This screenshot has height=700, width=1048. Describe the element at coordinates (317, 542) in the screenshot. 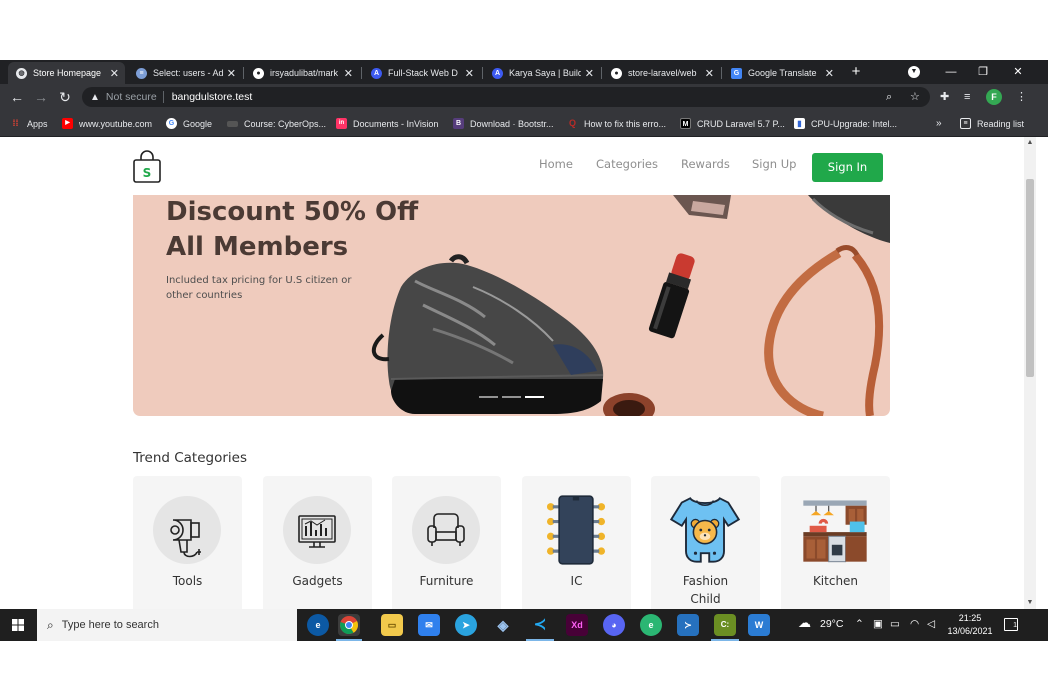

I see `category-card-gadgets: Gadgets` at that location.